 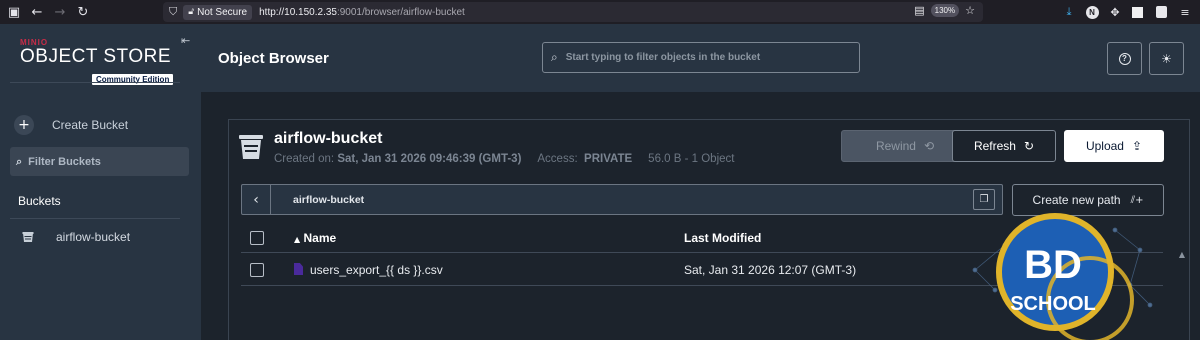 What do you see at coordinates (83, 12) in the screenshot?
I see `reload-icon: ↻` at bounding box center [83, 12].